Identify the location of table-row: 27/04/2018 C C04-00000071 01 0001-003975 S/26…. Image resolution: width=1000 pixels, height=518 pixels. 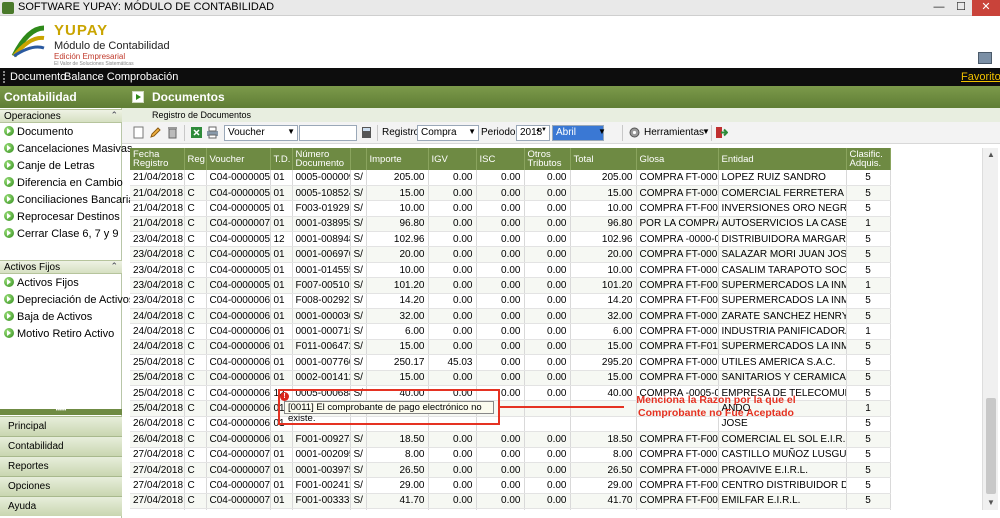
(510, 470).